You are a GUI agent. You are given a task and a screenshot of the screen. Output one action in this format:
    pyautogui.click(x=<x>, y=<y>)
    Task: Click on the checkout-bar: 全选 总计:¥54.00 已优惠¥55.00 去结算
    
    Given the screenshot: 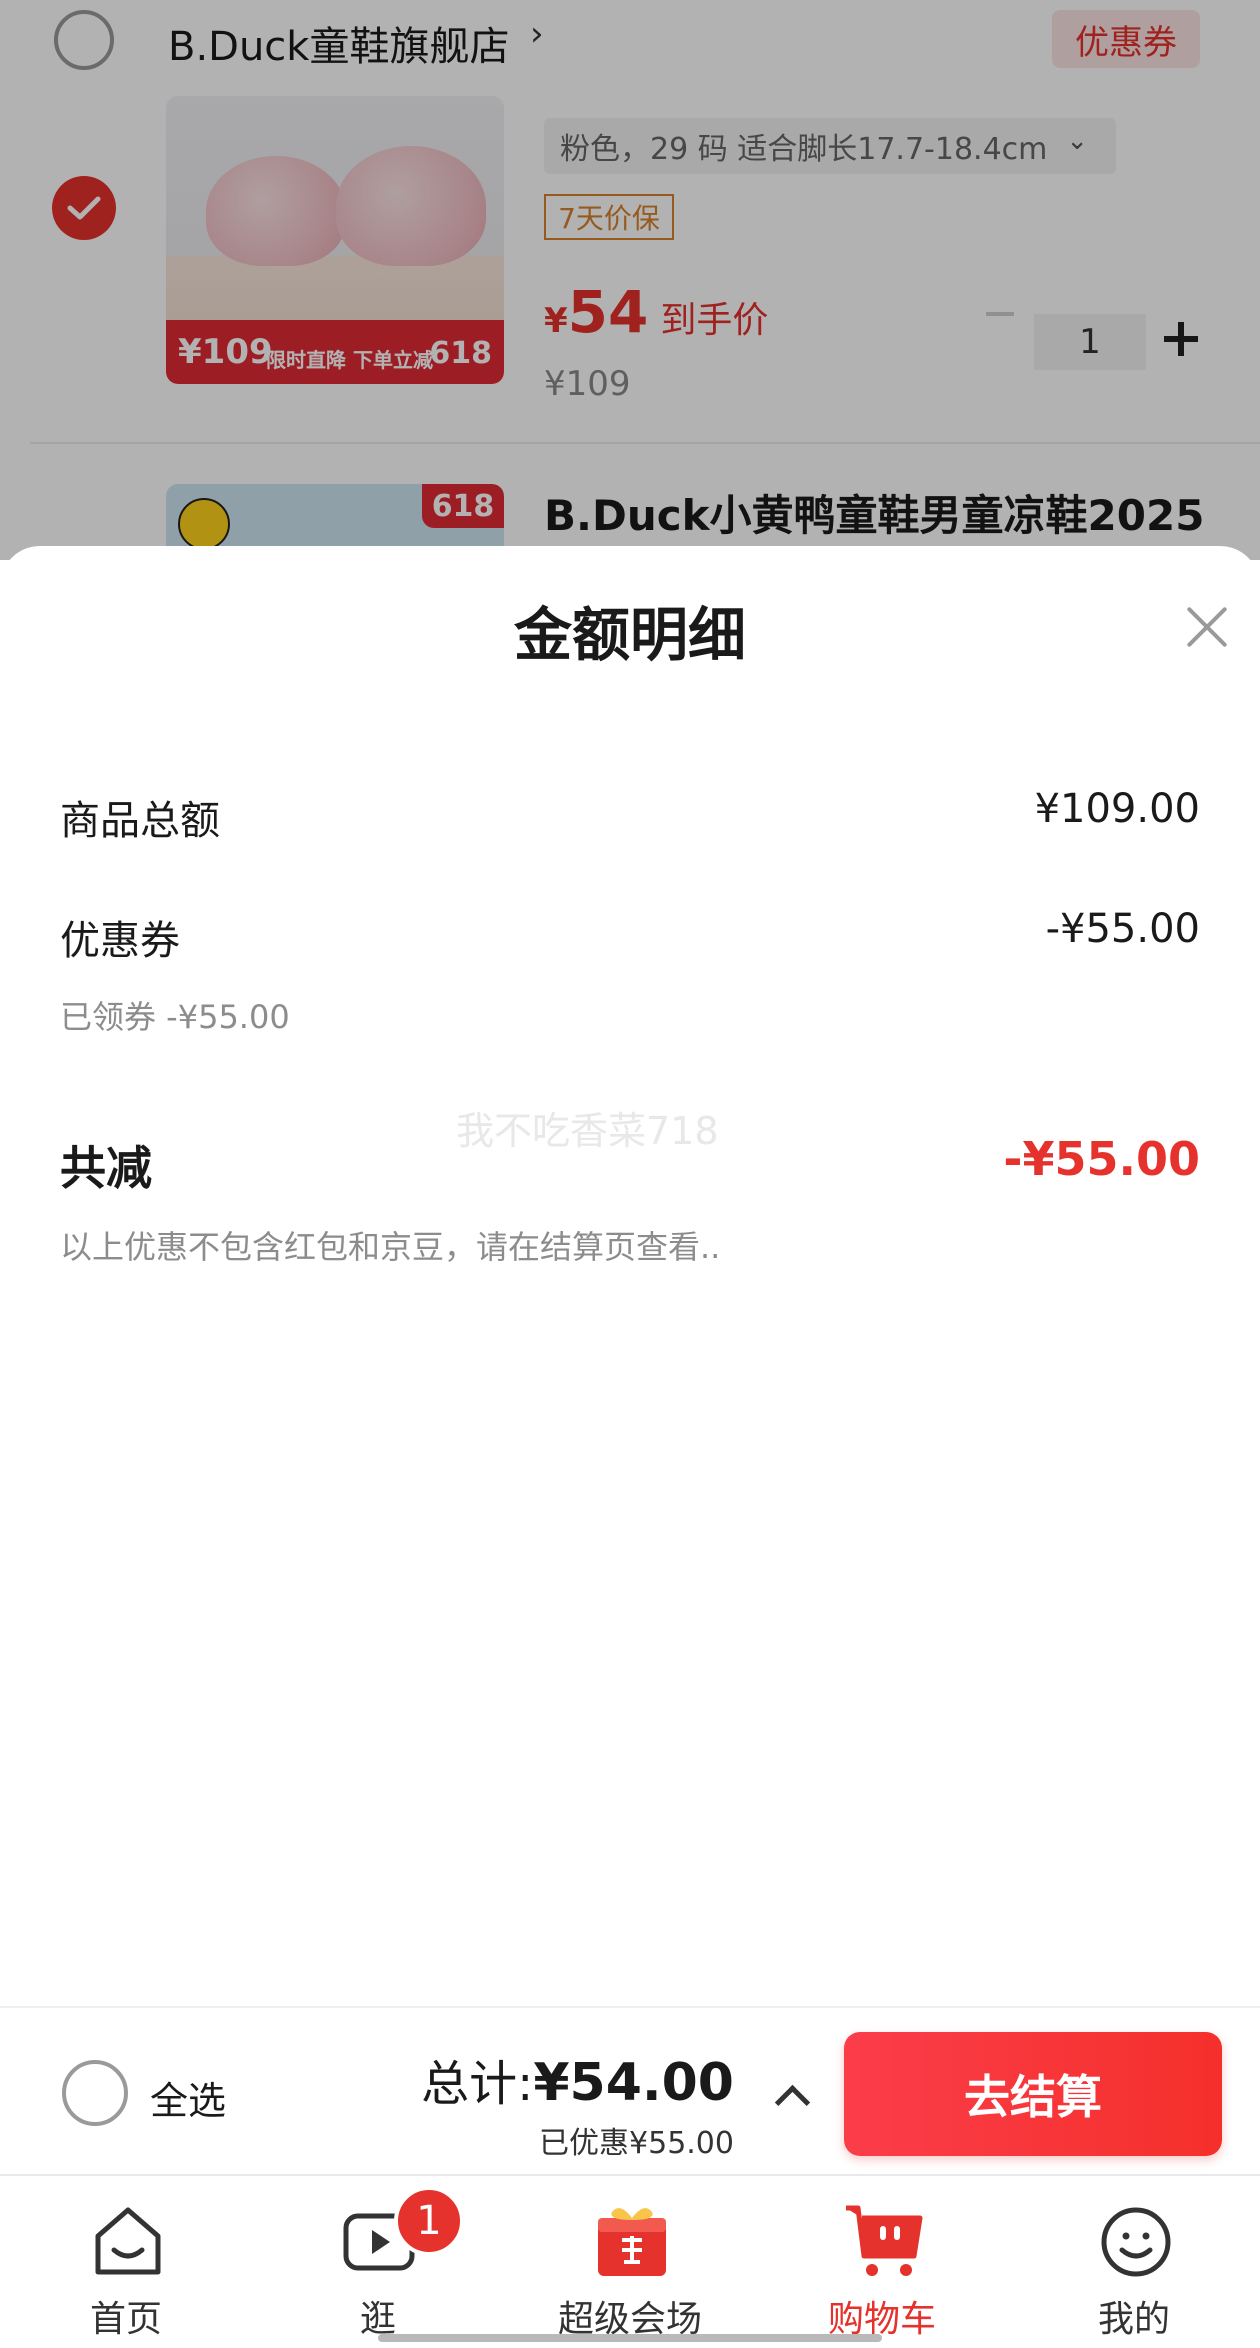 What is the action you would take?
    pyautogui.click(x=630, y=2090)
    